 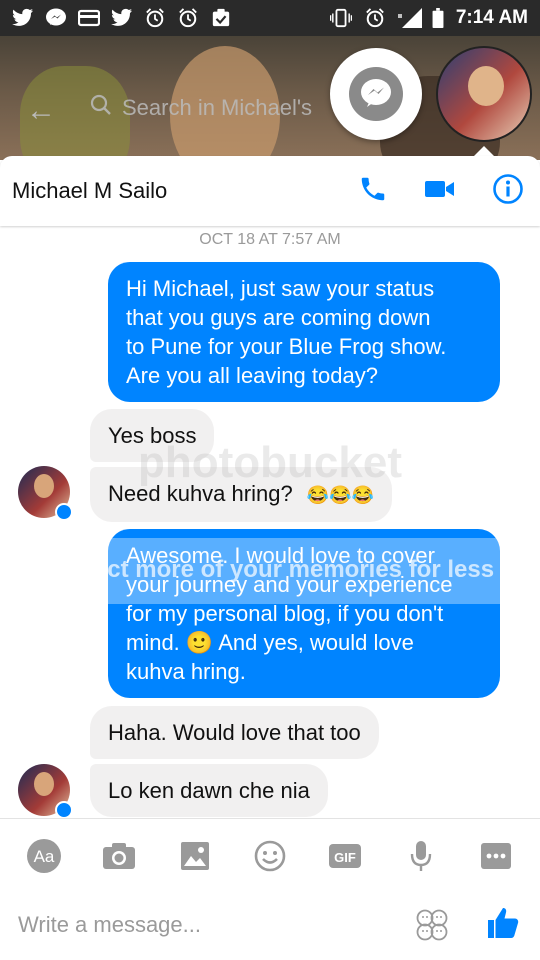 What do you see at coordinates (101, 108) in the screenshot?
I see `search-icon` at bounding box center [101, 108].